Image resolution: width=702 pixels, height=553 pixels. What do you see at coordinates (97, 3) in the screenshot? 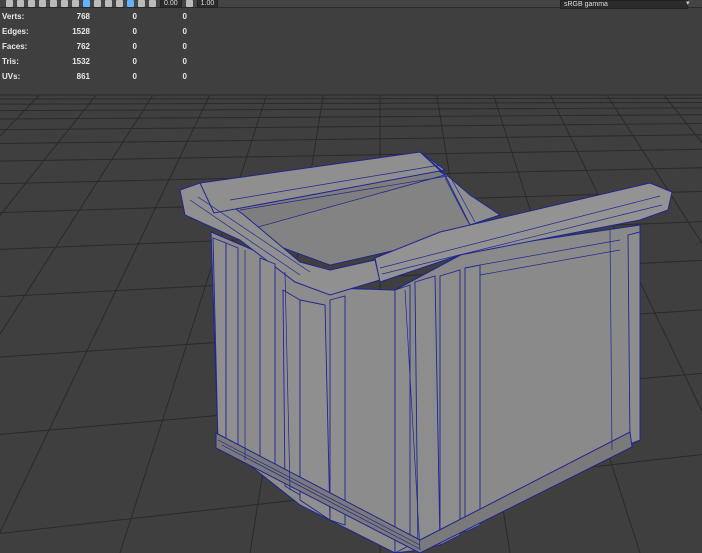
I see `texture-icon` at bounding box center [97, 3].